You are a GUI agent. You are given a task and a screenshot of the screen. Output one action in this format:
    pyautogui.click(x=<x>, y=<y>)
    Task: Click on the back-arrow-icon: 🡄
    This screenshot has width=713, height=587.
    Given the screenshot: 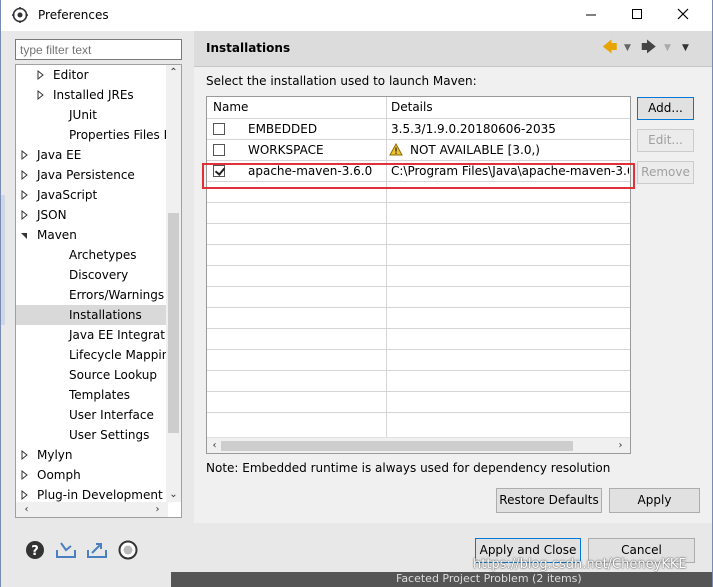 What is the action you would take?
    pyautogui.click(x=610, y=49)
    